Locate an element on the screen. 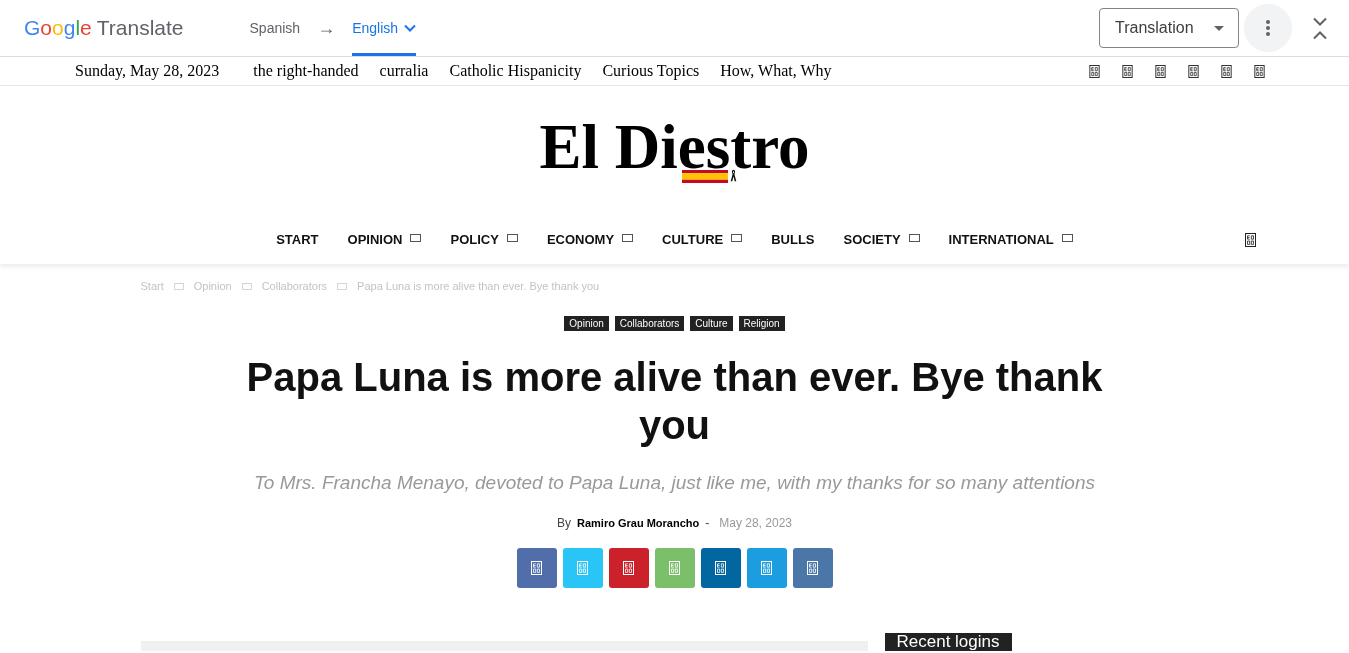  language-tab: Spanish is located at coordinates (275, 28).